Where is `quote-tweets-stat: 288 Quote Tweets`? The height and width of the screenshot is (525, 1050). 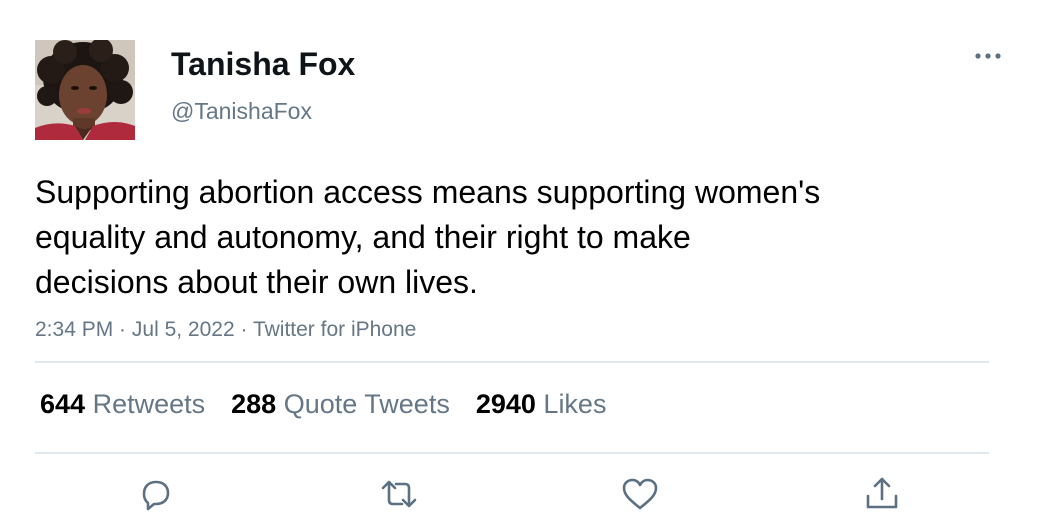
quote-tweets-stat: 288 Quote Tweets is located at coordinates (340, 404).